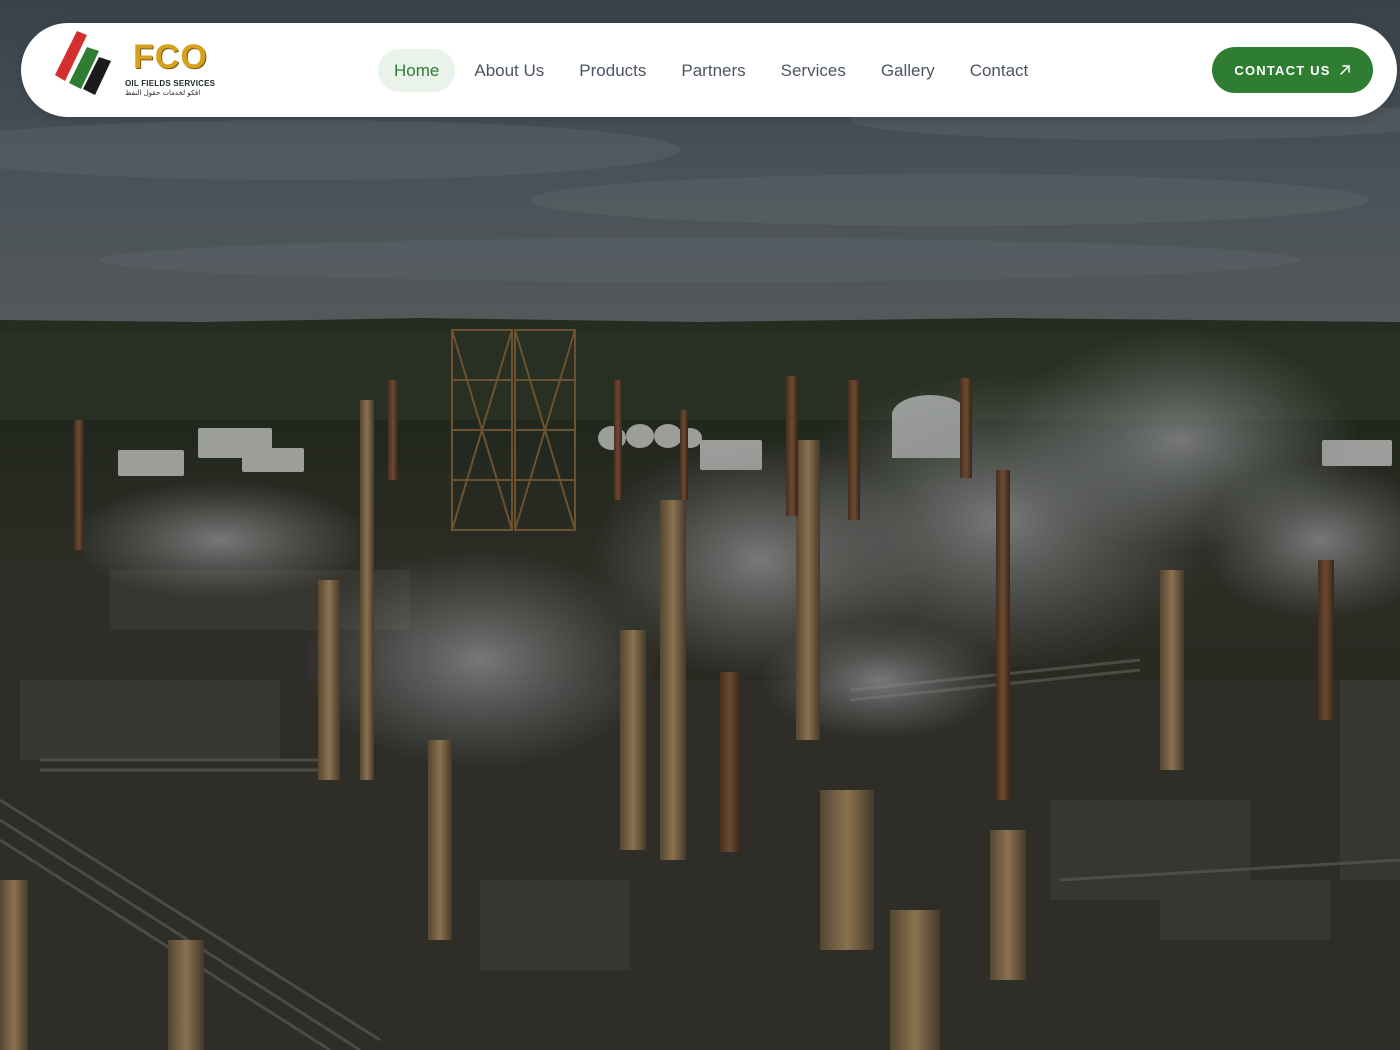 The width and height of the screenshot is (1400, 1050). Describe the element at coordinates (813, 70) in the screenshot. I see `nav-item-services: Services` at that location.